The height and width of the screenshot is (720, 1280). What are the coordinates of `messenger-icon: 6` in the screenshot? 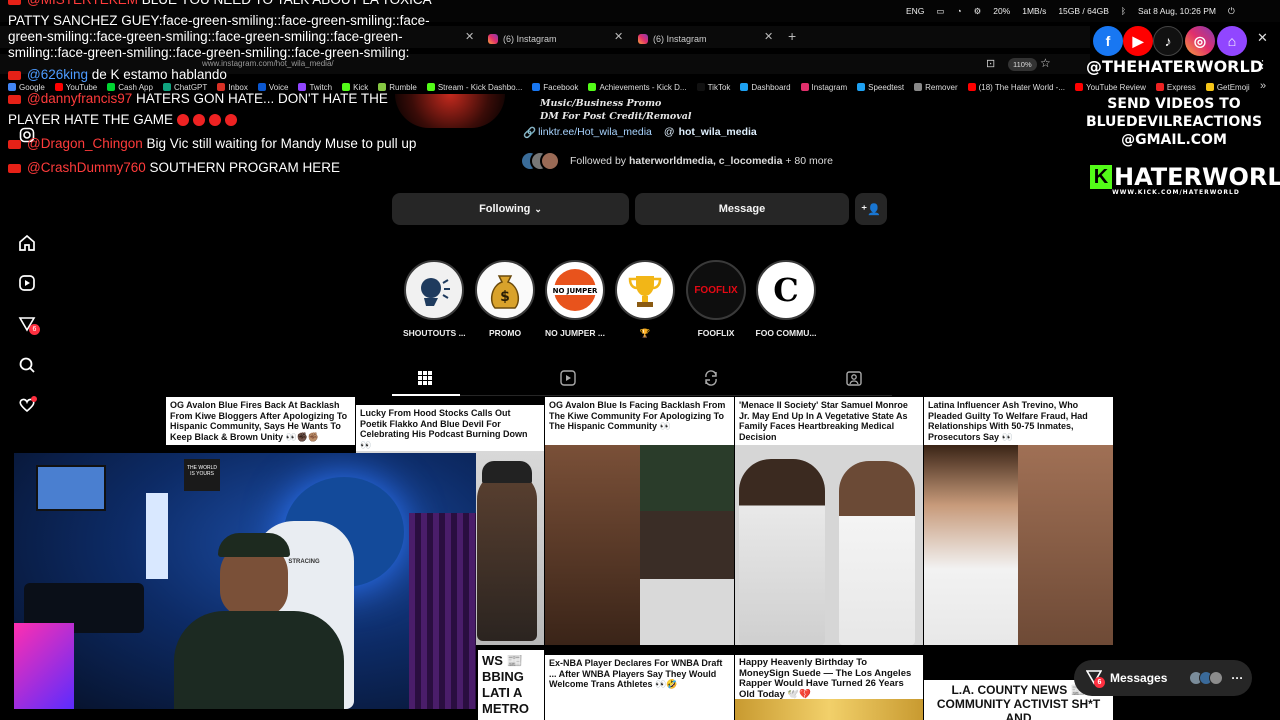 It's located at (28, 324).